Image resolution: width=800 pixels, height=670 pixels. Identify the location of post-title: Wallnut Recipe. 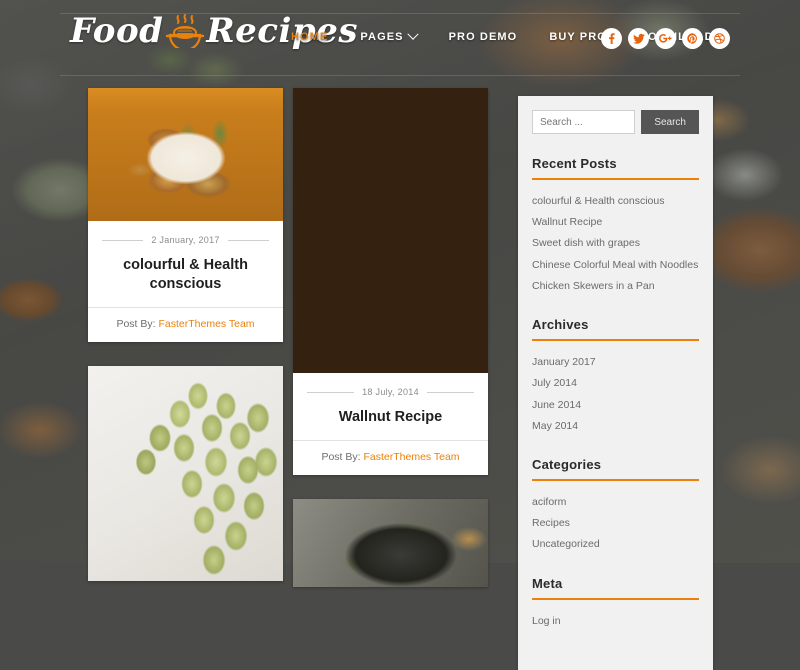
(390, 417).